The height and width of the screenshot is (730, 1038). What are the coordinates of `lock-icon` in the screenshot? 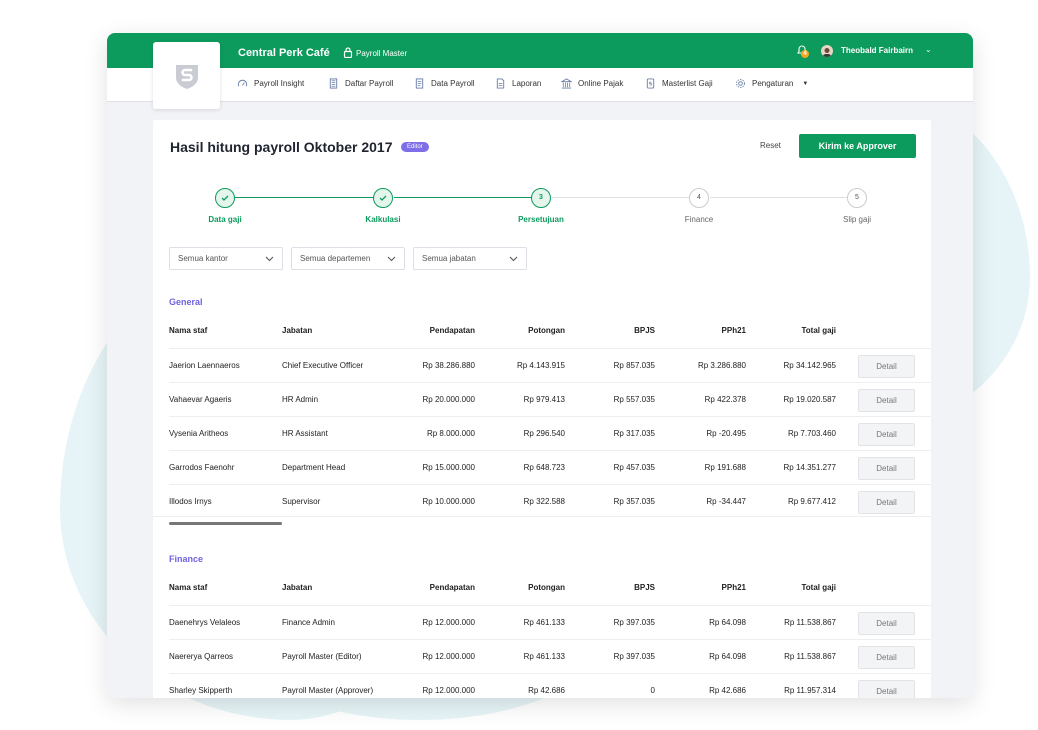 It's located at (348, 52).